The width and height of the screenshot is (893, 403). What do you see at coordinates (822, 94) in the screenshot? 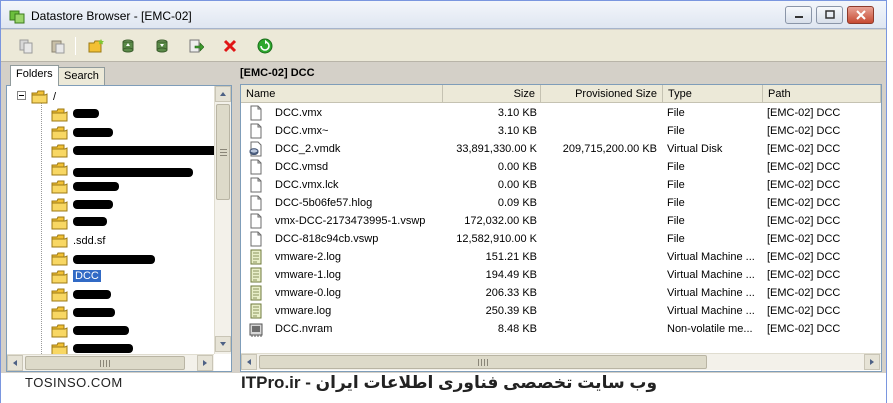
I see `column-header-path: Path` at bounding box center [822, 94].